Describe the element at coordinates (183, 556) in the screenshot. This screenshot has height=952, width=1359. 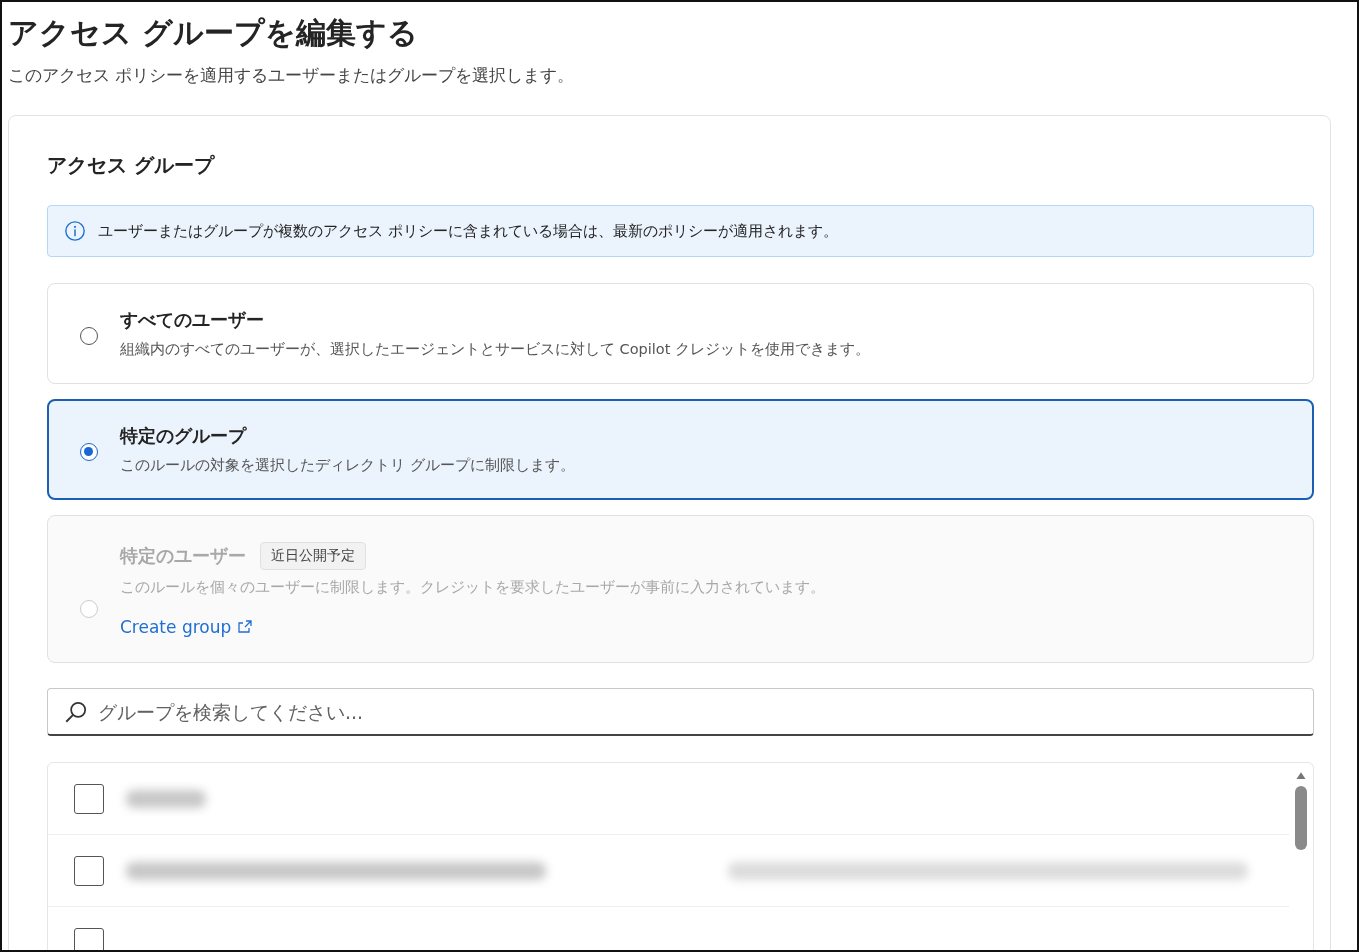
I see `option-label: 特定のユーザー` at that location.